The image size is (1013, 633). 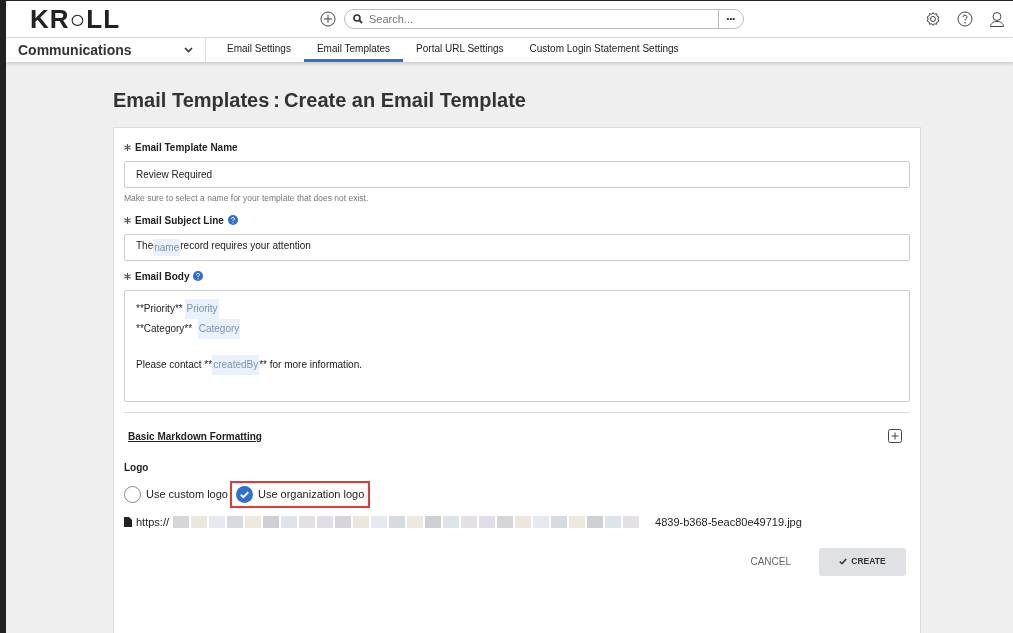 What do you see at coordinates (153, 522) in the screenshot?
I see `file-url: https://` at bounding box center [153, 522].